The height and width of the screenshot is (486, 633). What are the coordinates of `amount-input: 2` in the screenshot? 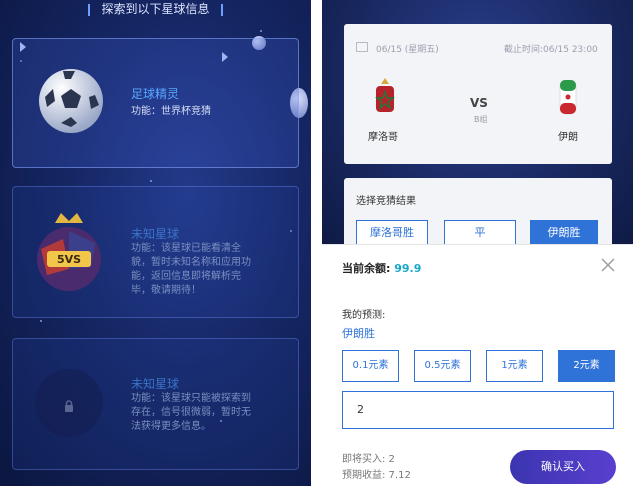 It's located at (478, 410).